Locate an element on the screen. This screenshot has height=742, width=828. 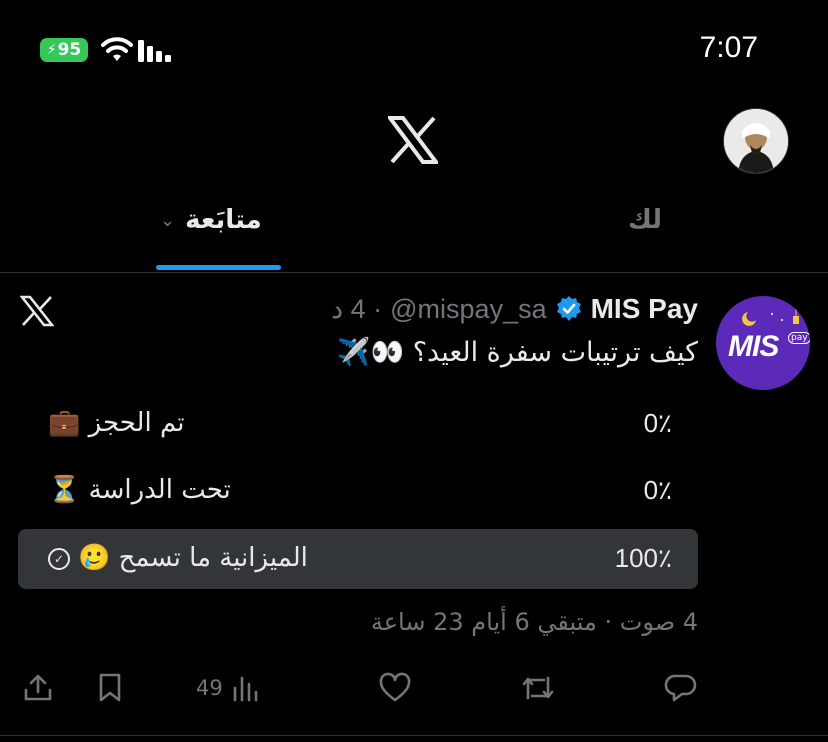
check-circle-icon: ✓ is located at coordinates (59, 558).